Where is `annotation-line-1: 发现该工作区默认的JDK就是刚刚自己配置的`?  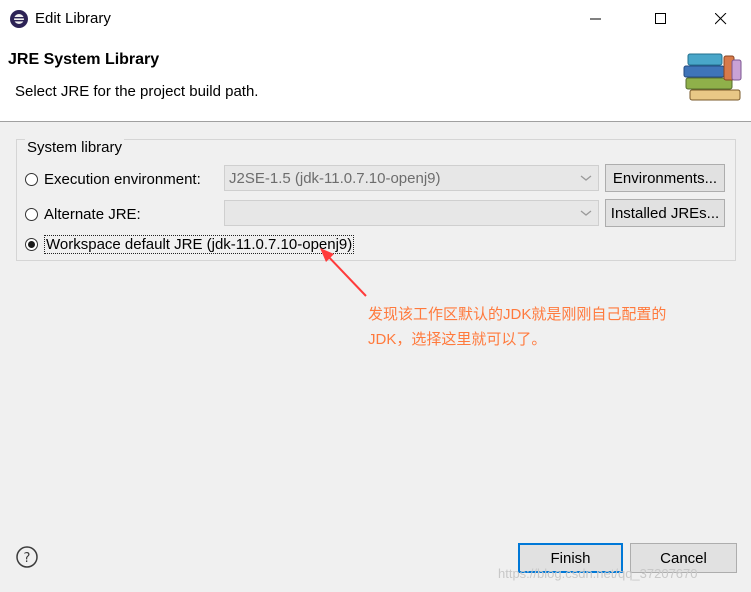 annotation-line-1: 发现该工作区默认的JDK就是刚刚自己配置的 is located at coordinates (517, 314).